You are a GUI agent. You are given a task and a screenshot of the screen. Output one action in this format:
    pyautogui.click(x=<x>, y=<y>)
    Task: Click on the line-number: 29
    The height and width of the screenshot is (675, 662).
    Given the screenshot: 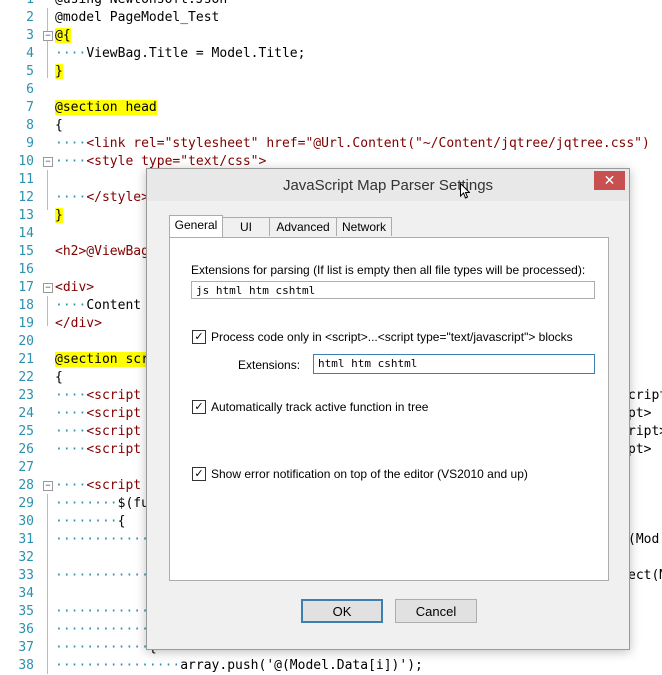 What is the action you would take?
    pyautogui.click(x=26, y=503)
    